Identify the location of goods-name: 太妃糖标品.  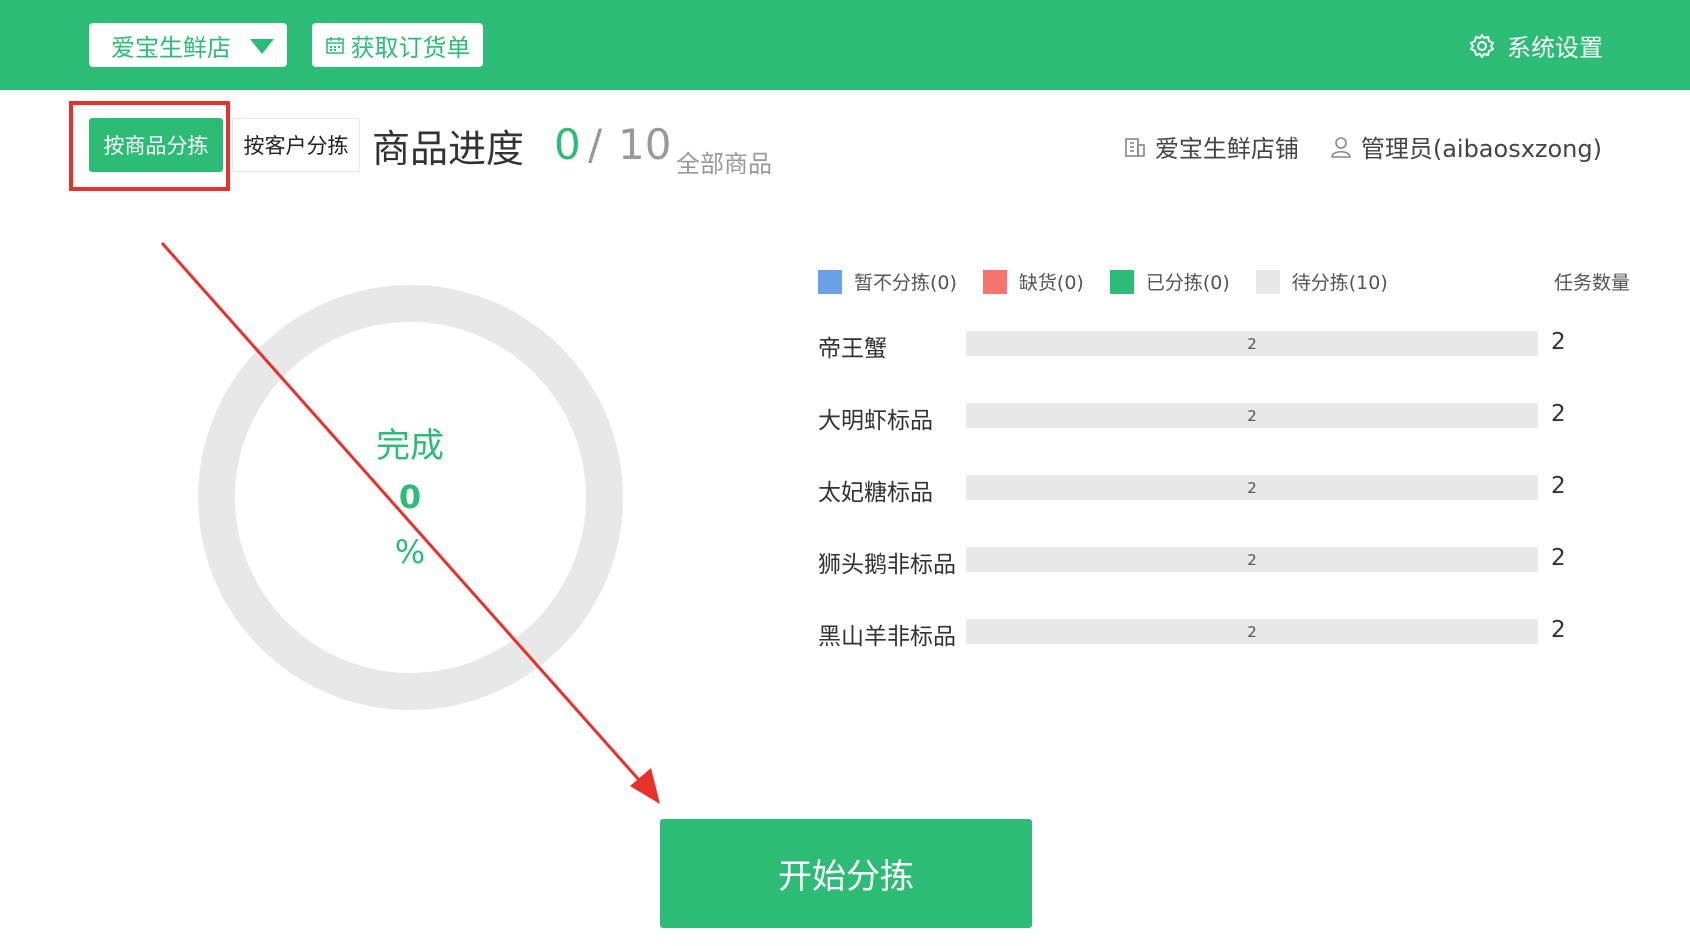
(875, 493).